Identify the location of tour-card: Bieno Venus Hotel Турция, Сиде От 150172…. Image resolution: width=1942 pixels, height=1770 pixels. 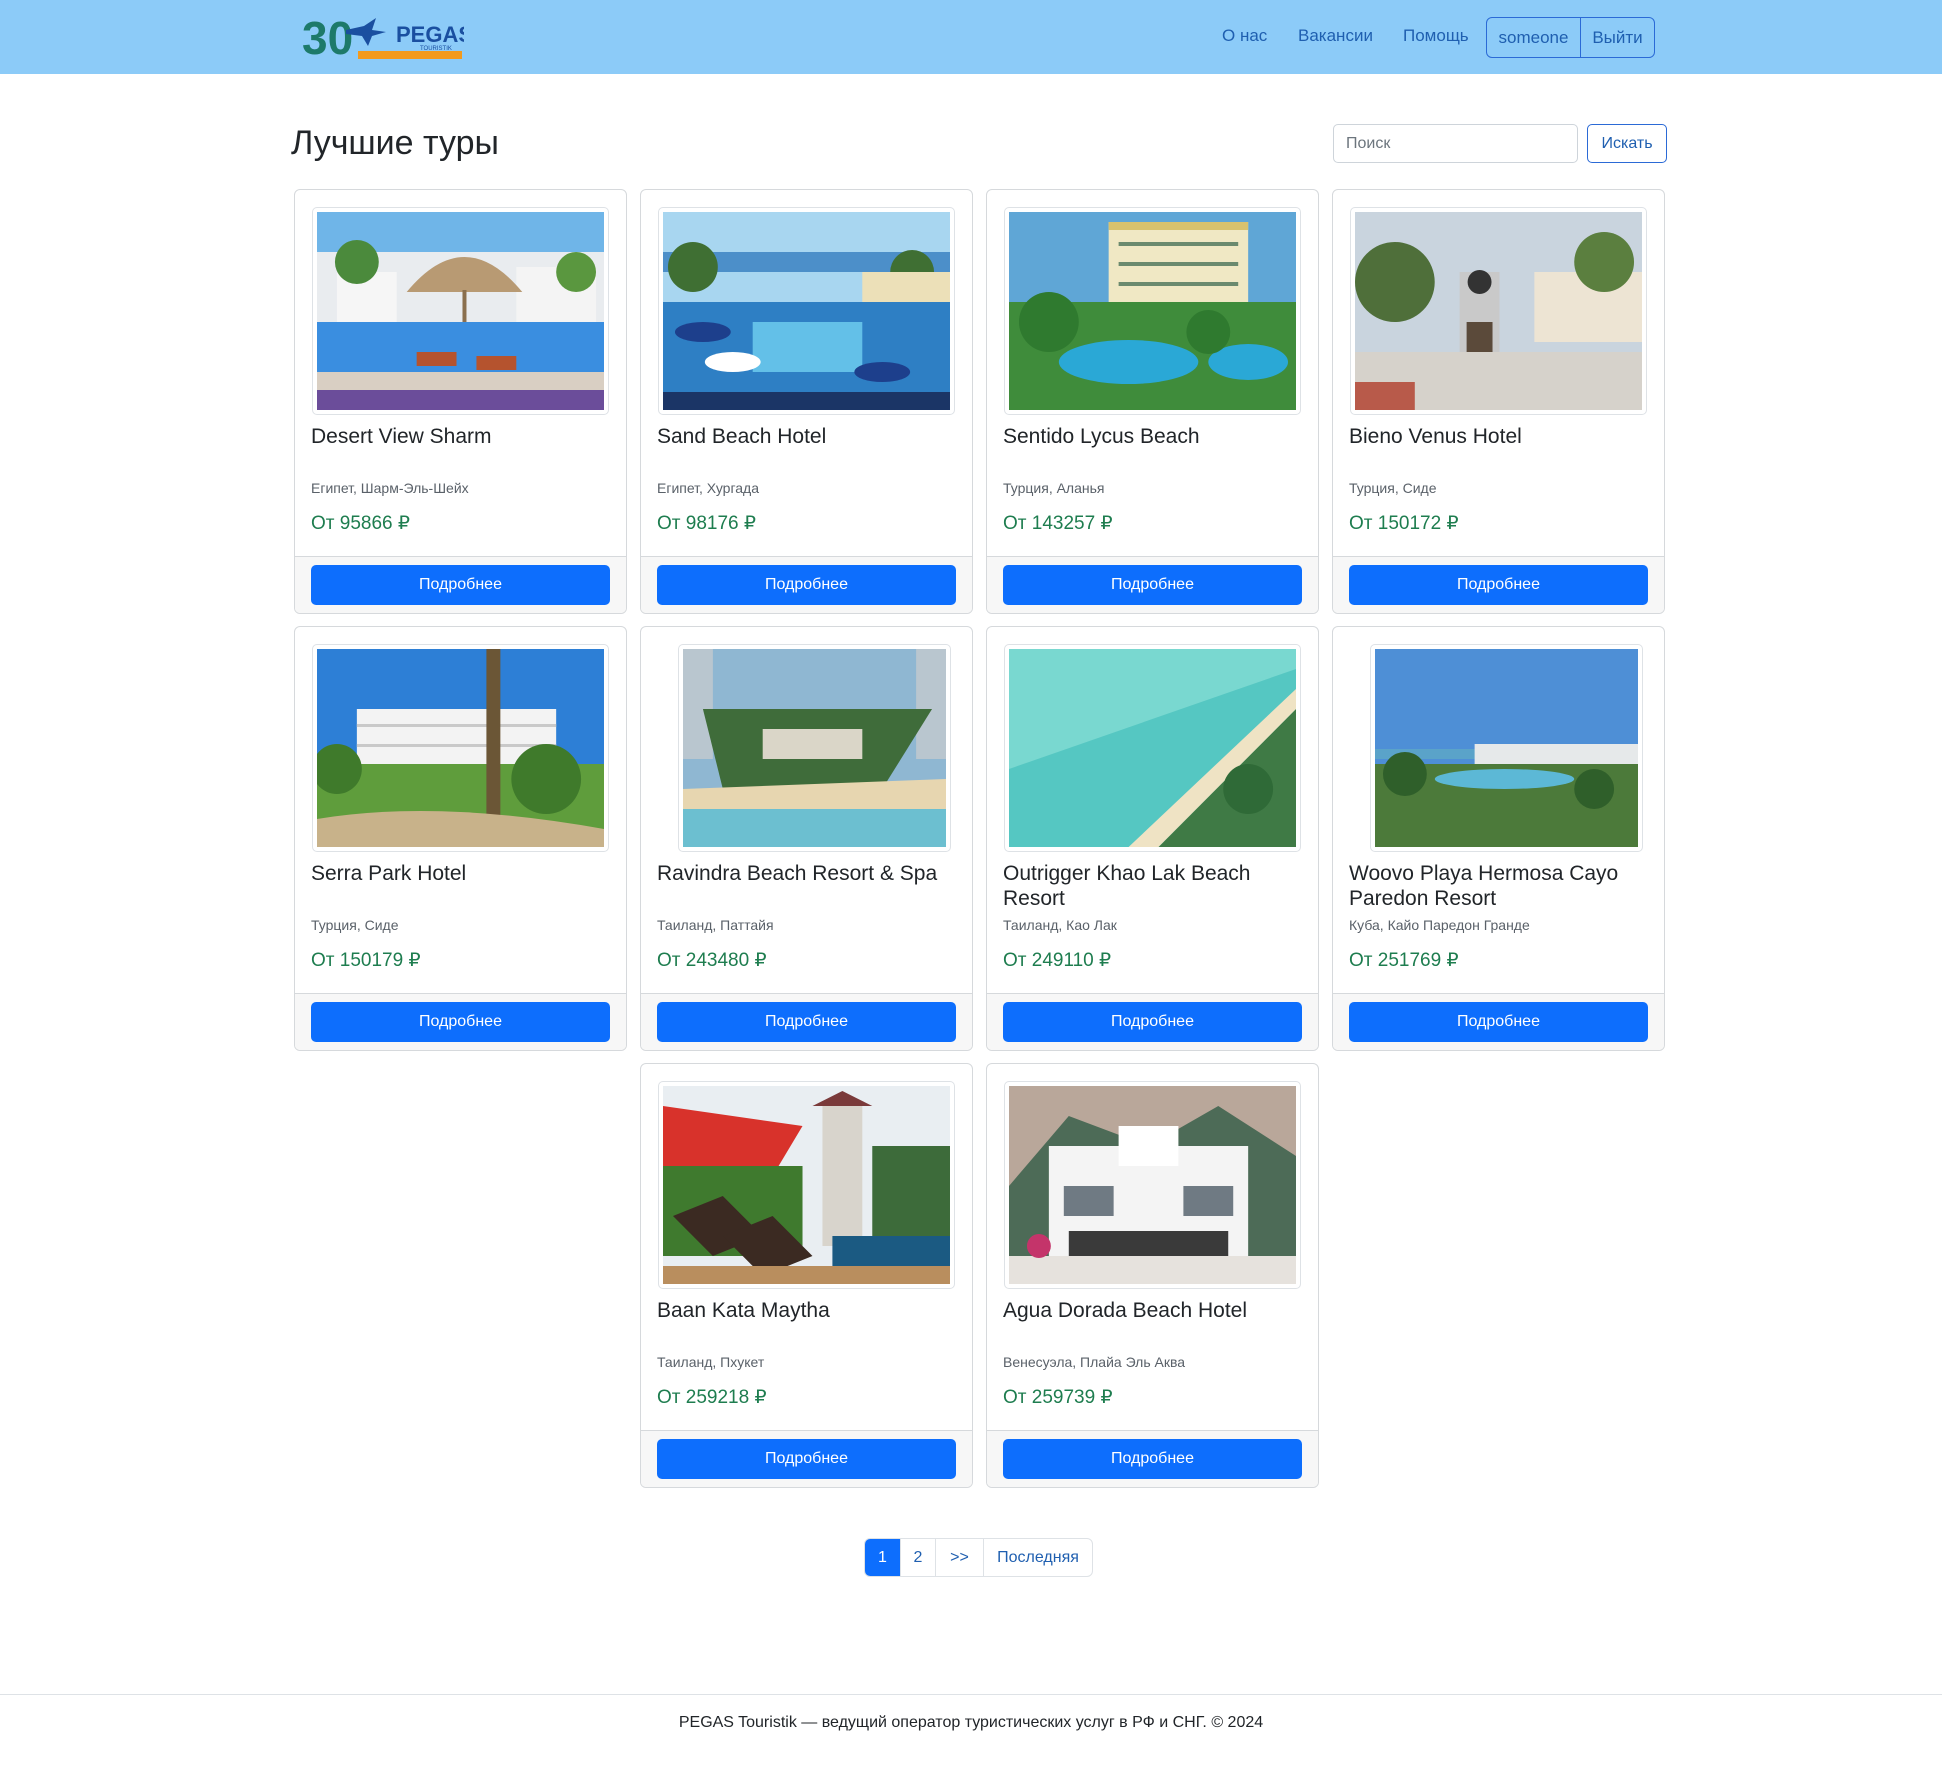
(1498, 401).